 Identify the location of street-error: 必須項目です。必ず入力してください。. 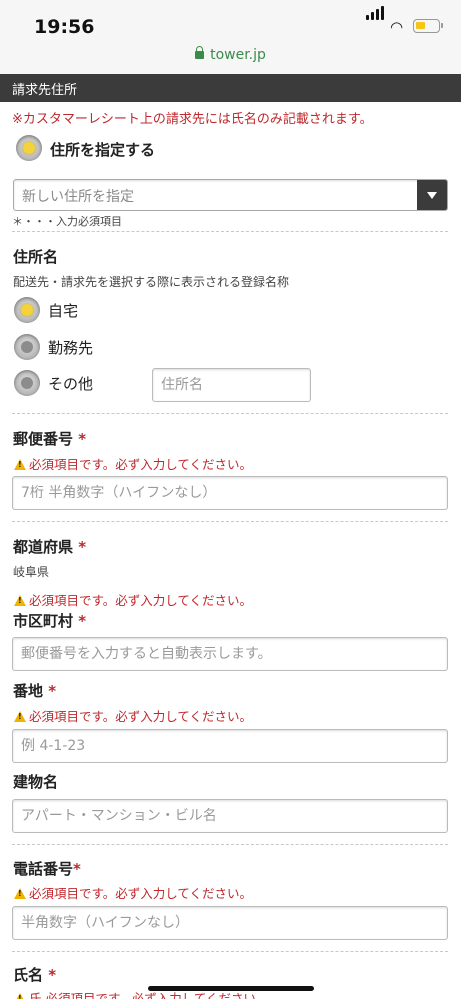
(133, 715).